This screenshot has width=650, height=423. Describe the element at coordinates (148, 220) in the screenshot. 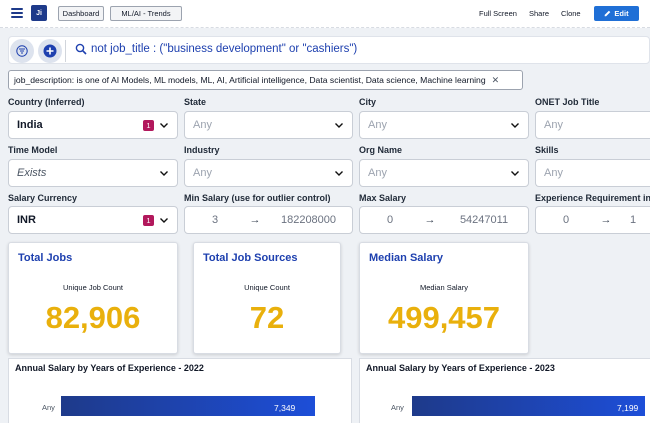

I see `salary-currency-count-badge: 1` at that location.